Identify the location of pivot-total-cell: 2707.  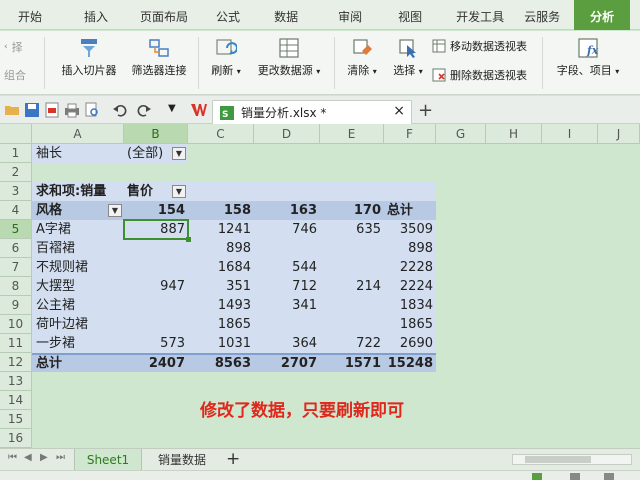
(287, 363).